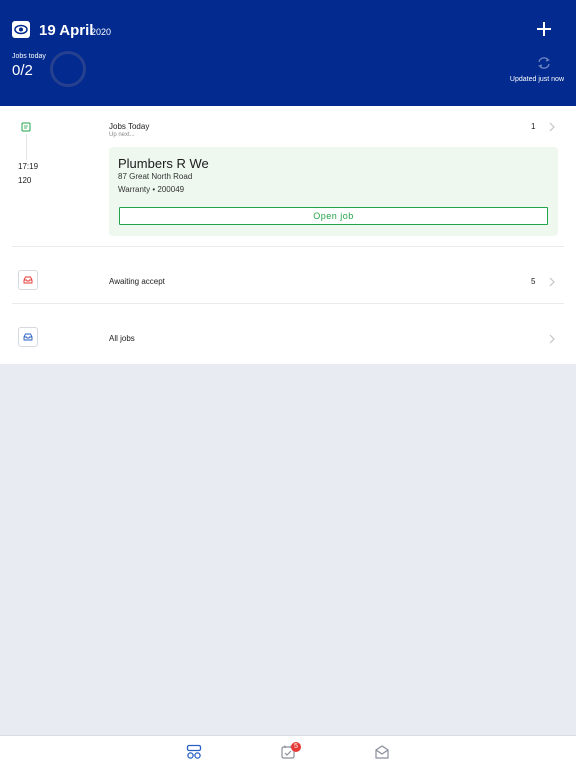 The height and width of the screenshot is (768, 576). I want to click on notification-badge: 5, so click(296, 747).